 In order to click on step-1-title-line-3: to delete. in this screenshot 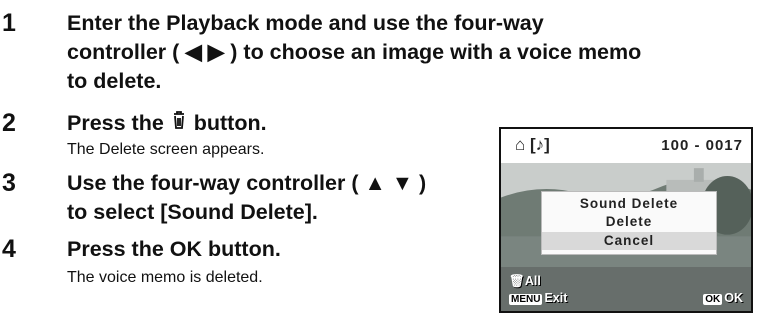, I will do `click(114, 81)`.